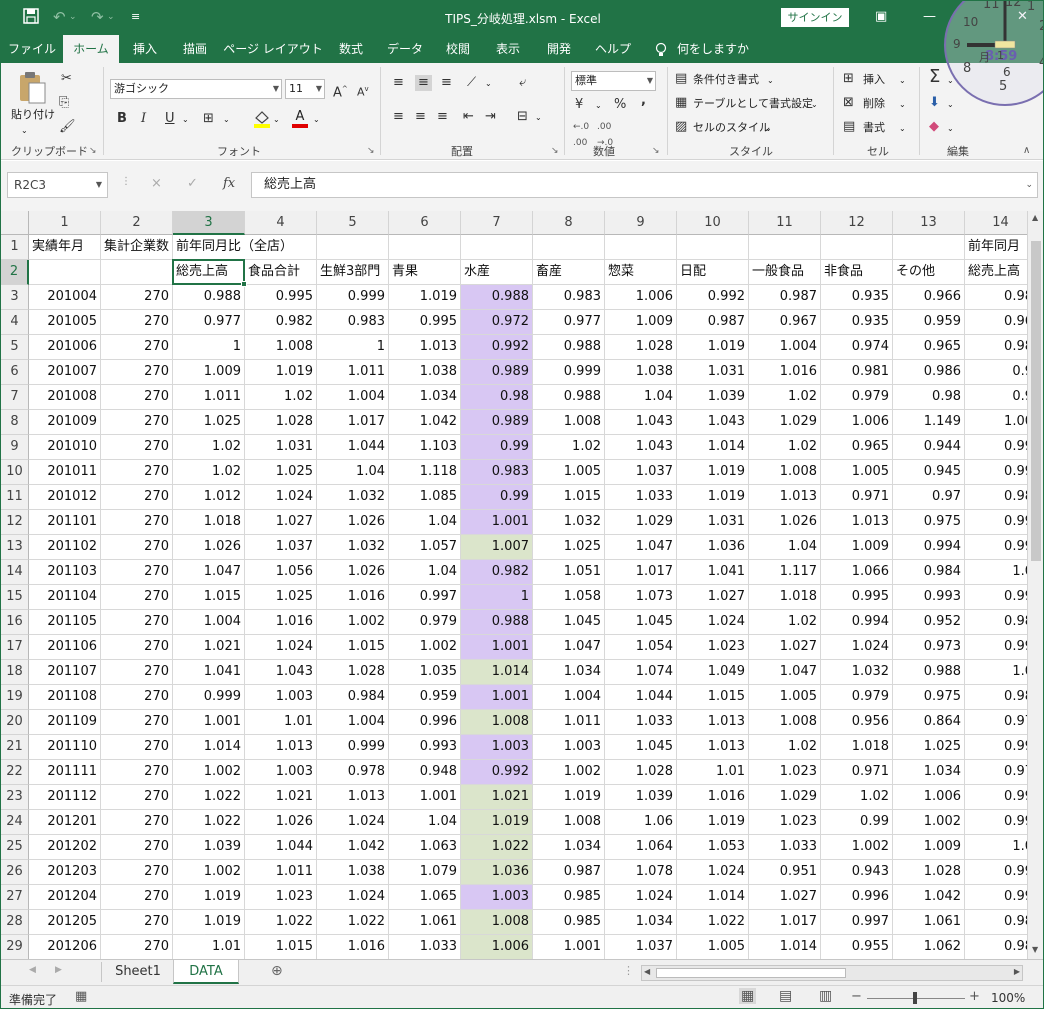 This screenshot has height=1009, width=1044. What do you see at coordinates (713, 747) in the screenshot?
I see `cell: 1.013` at bounding box center [713, 747].